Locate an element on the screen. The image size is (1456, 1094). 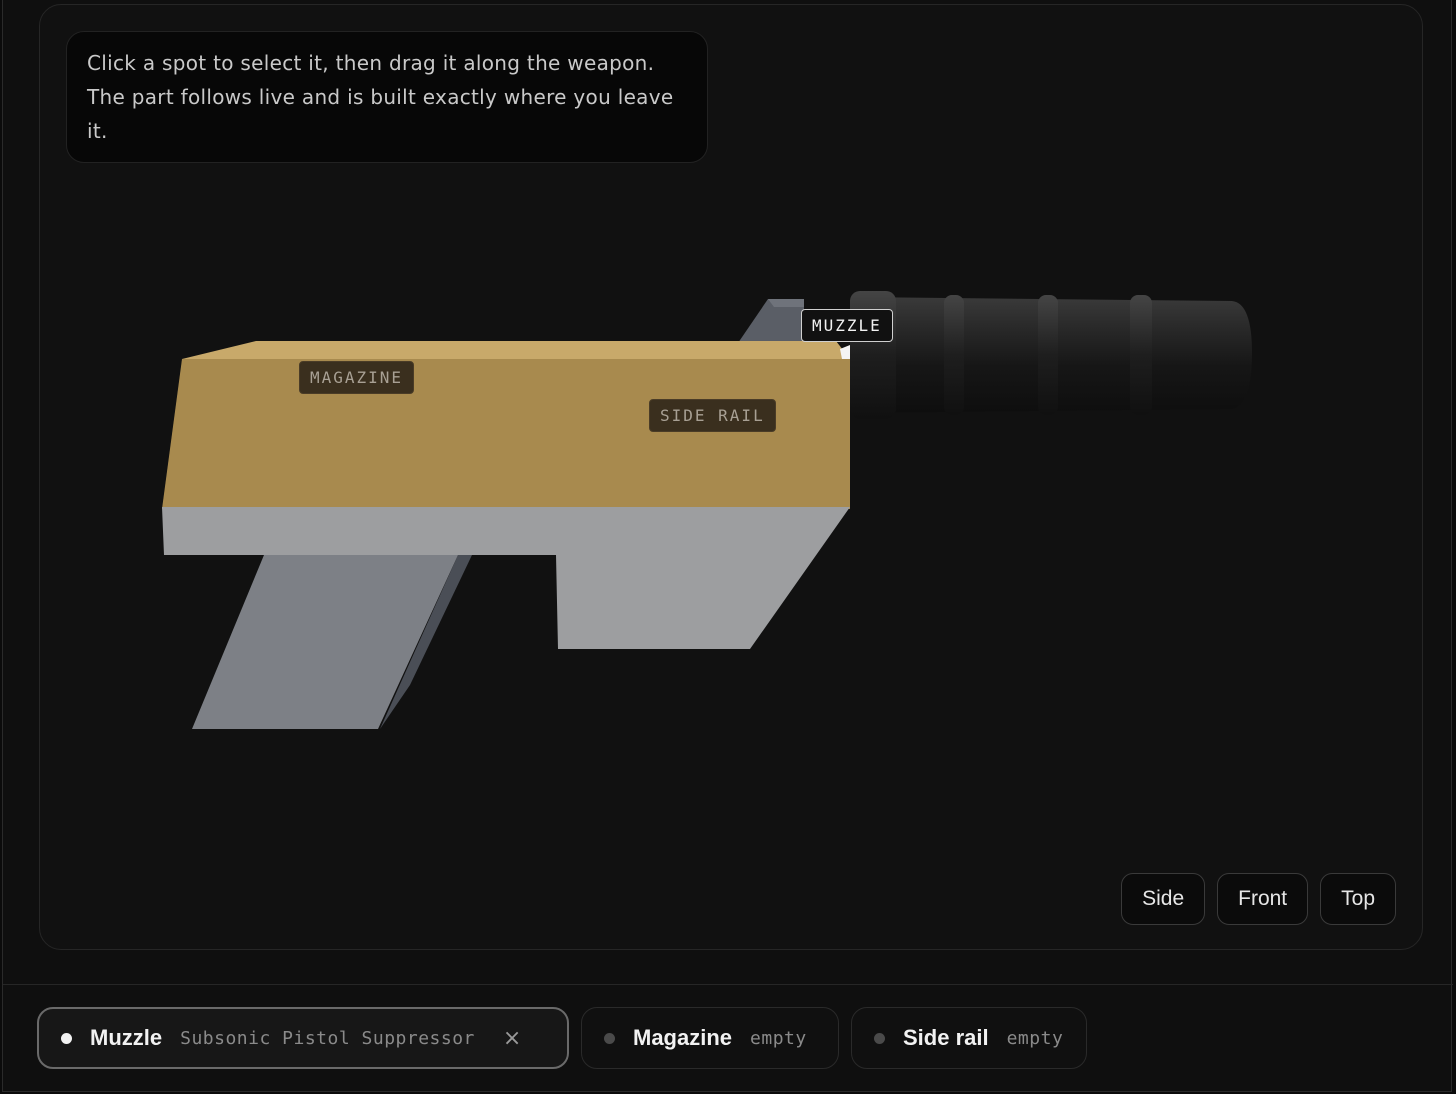
view-top-button: Top is located at coordinates (1358, 899).